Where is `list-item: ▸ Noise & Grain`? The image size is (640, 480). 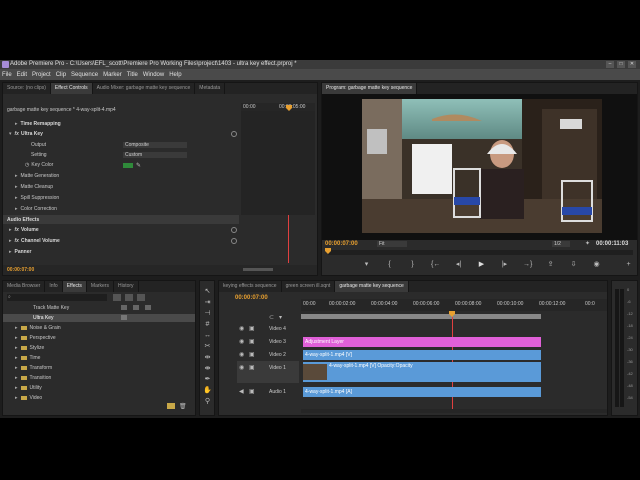
list-item: ▸ Noise & Grain is located at coordinates (38, 328).